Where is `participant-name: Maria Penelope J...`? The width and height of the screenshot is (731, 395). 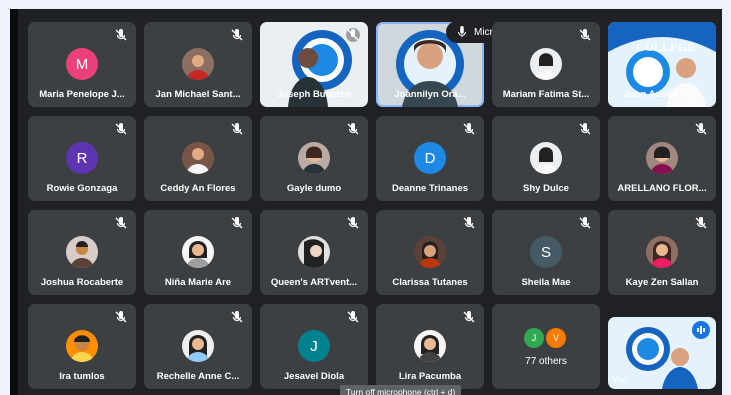
participant-name: Maria Penelope J... is located at coordinates (82, 94).